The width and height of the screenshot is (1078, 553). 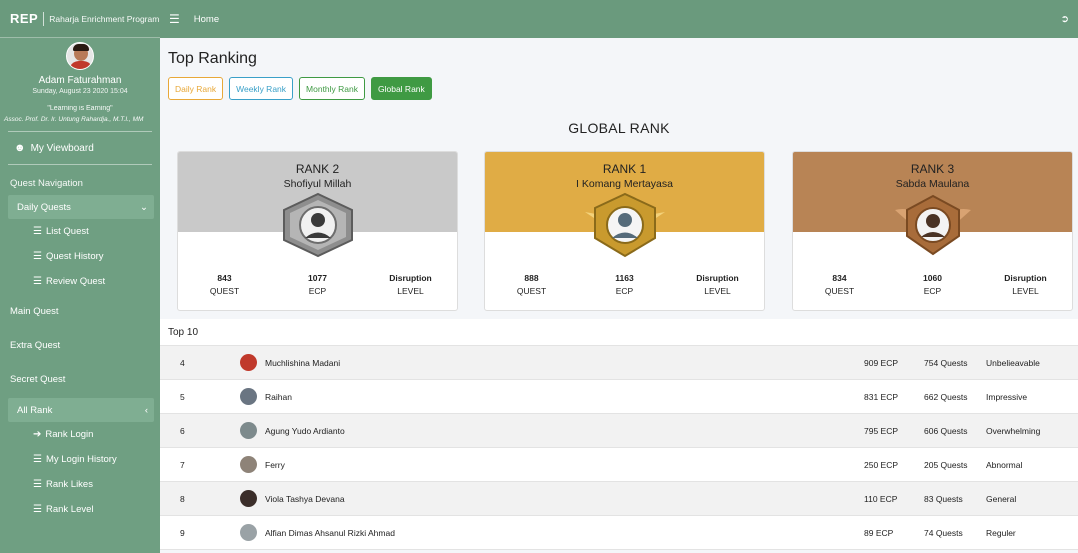 What do you see at coordinates (182, 430) in the screenshot?
I see `row-rank: 6` at bounding box center [182, 430].